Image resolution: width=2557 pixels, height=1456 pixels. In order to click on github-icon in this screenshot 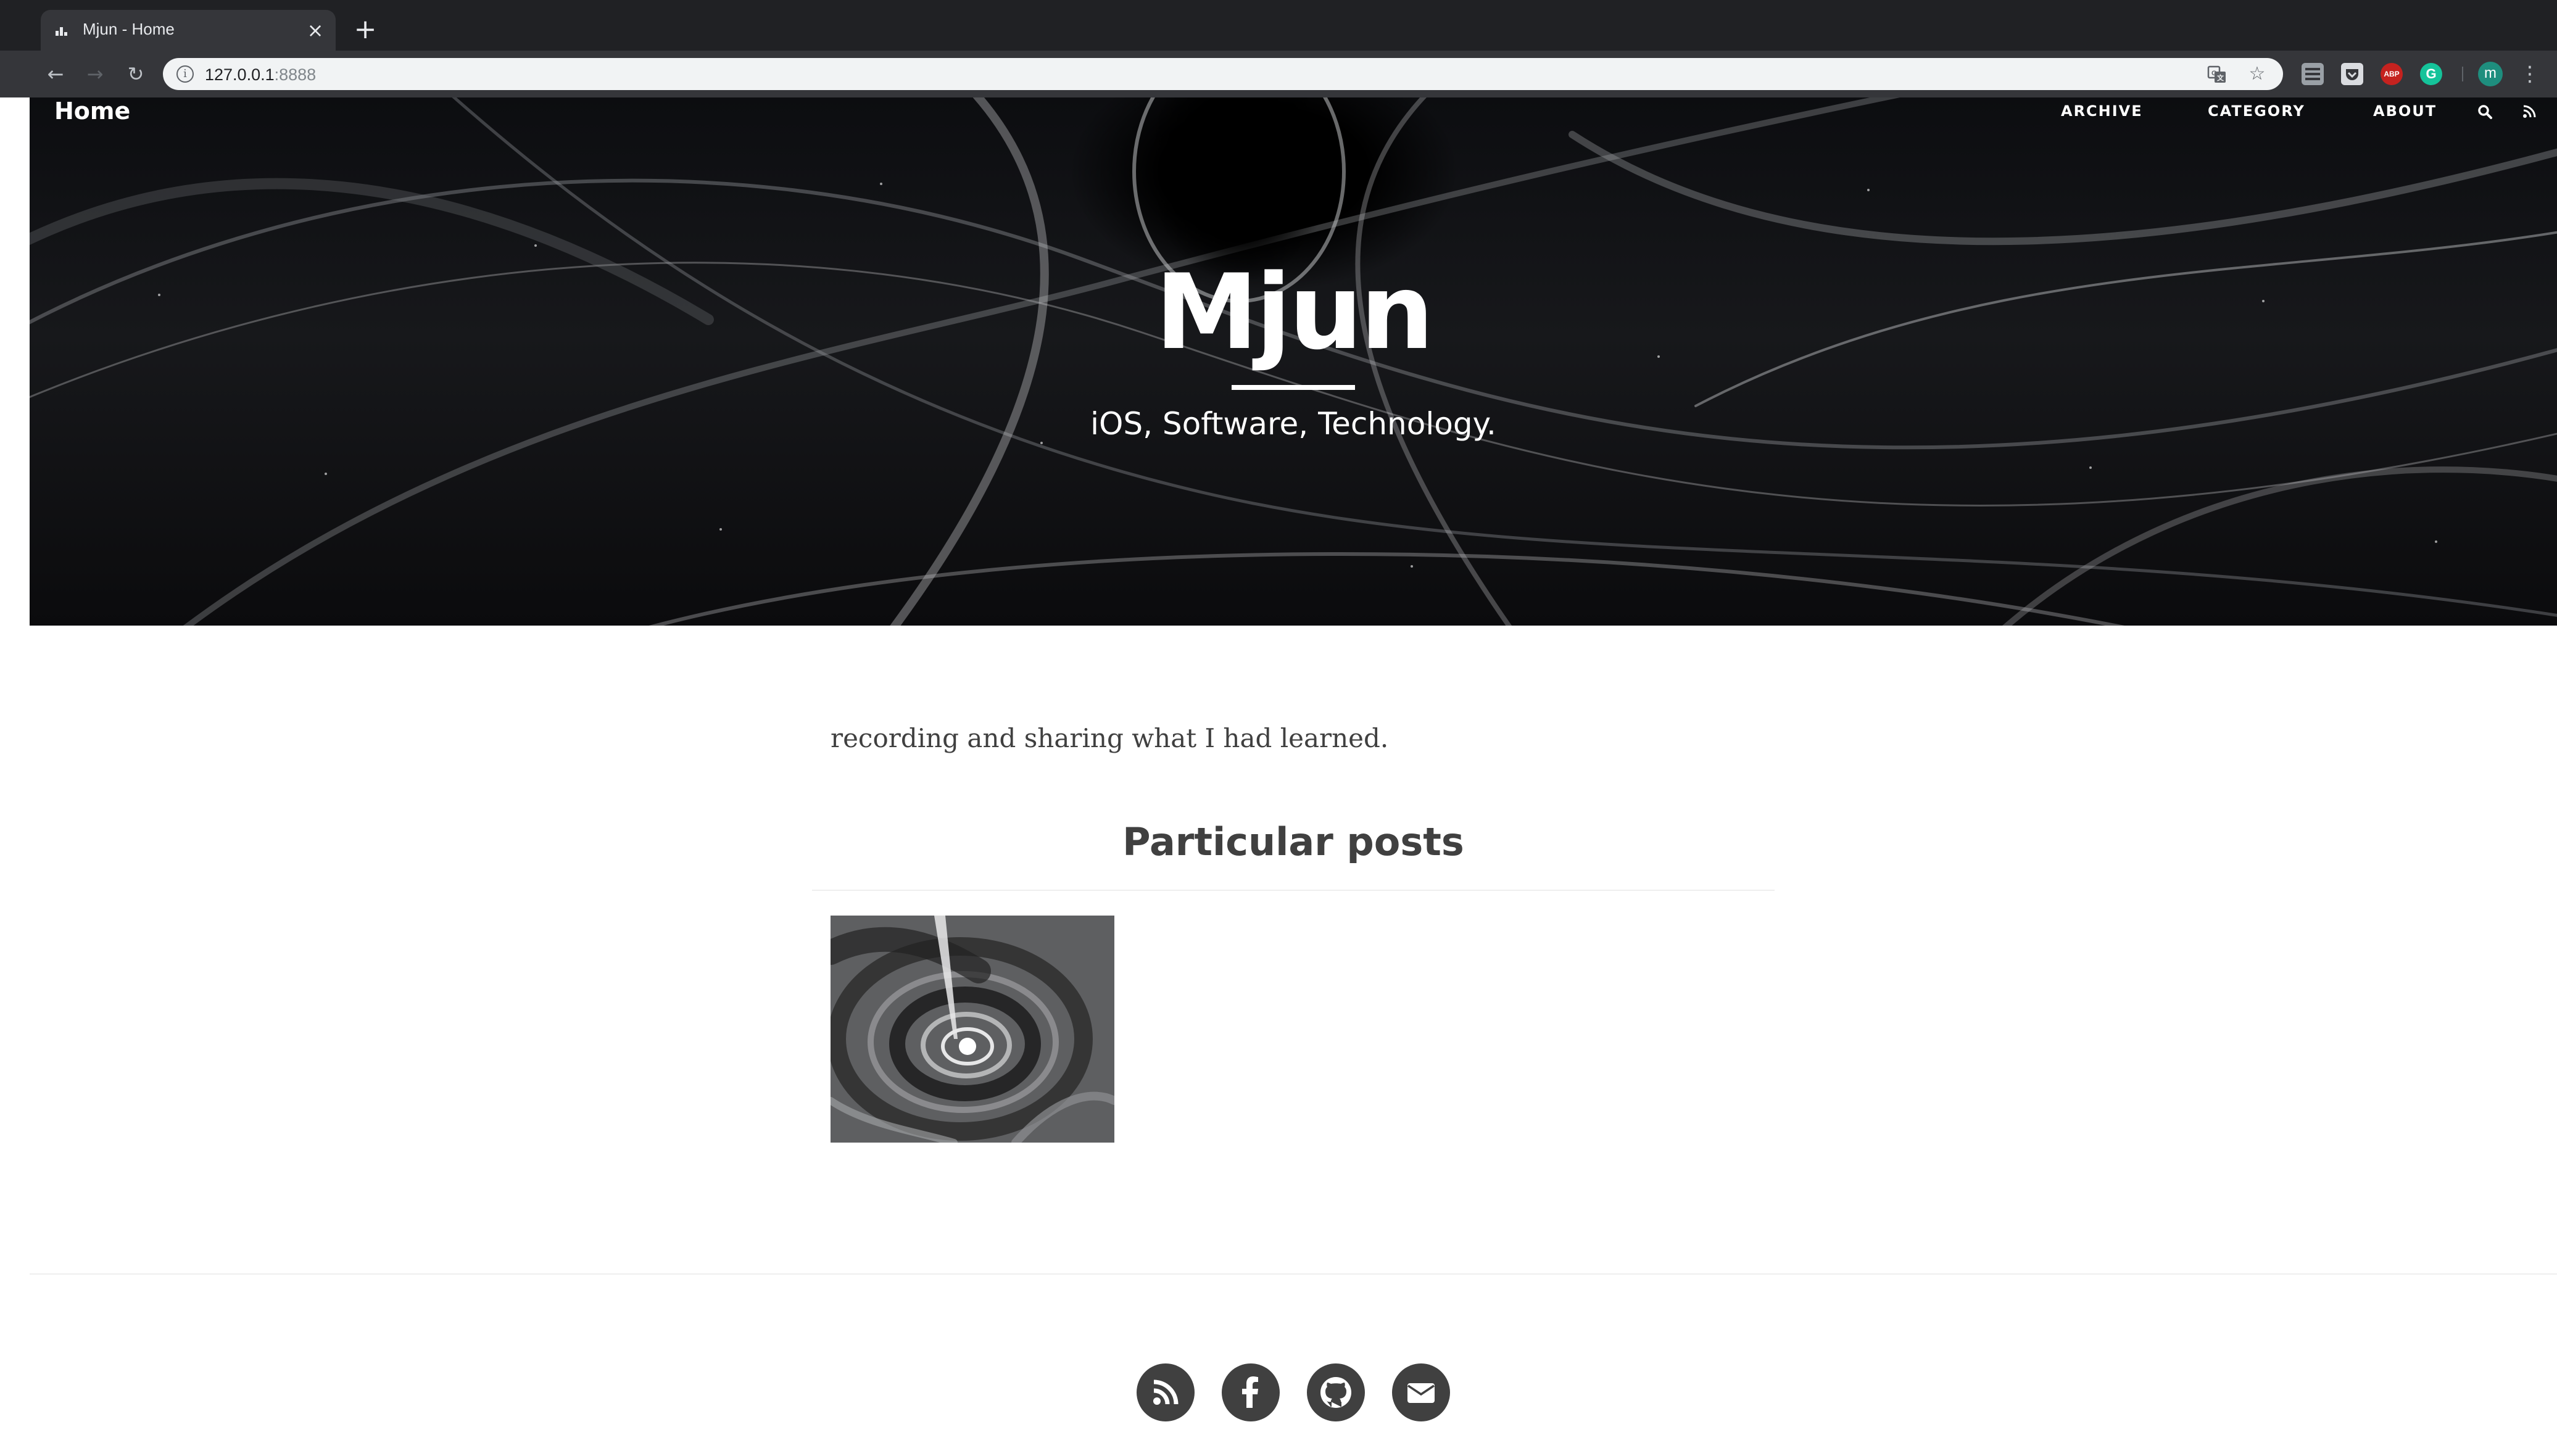, I will do `click(1335, 1392)`.